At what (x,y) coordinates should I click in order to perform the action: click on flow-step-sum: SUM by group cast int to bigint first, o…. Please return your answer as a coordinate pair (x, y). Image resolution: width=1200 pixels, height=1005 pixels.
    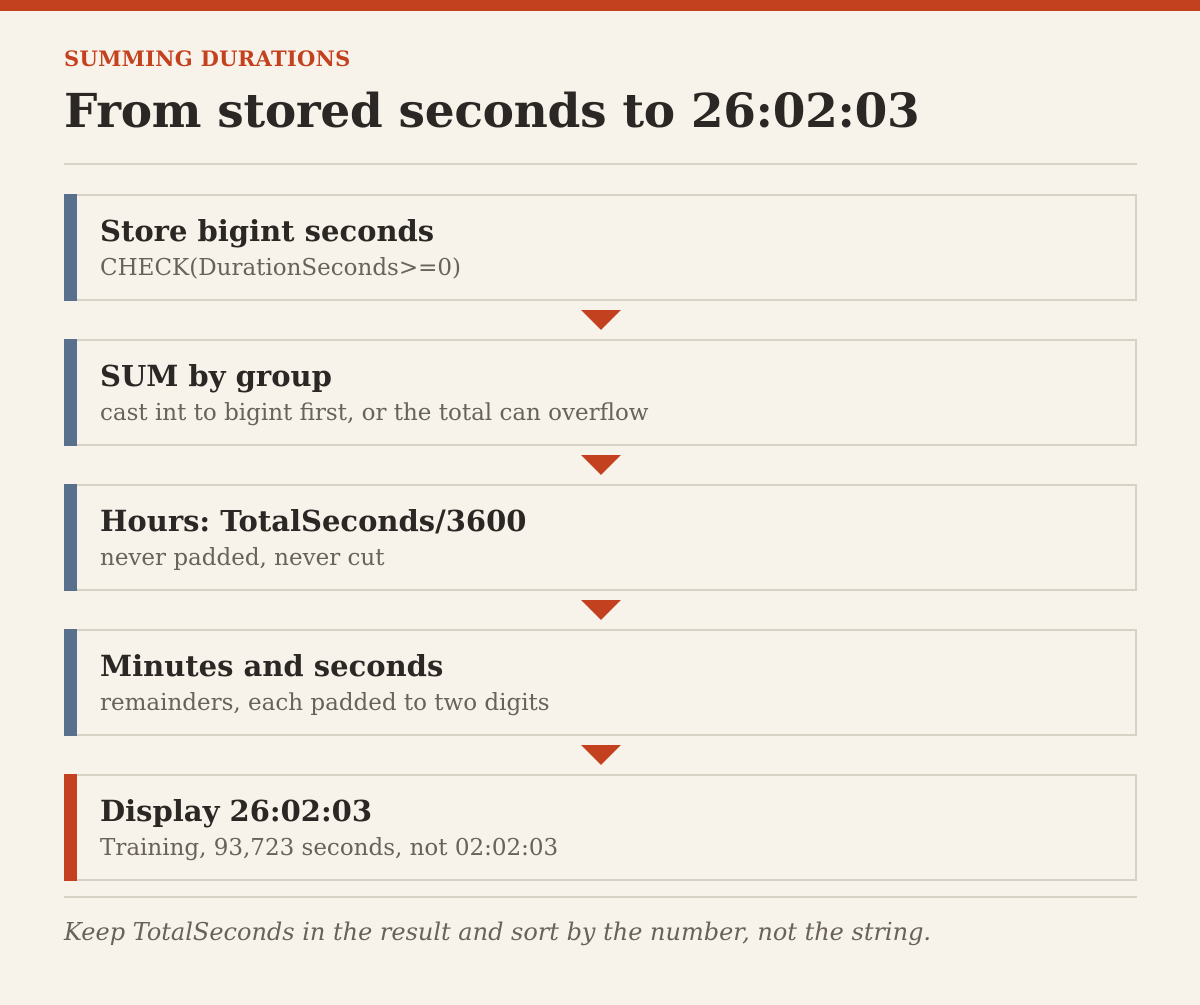
    Looking at the image, I should click on (600, 392).